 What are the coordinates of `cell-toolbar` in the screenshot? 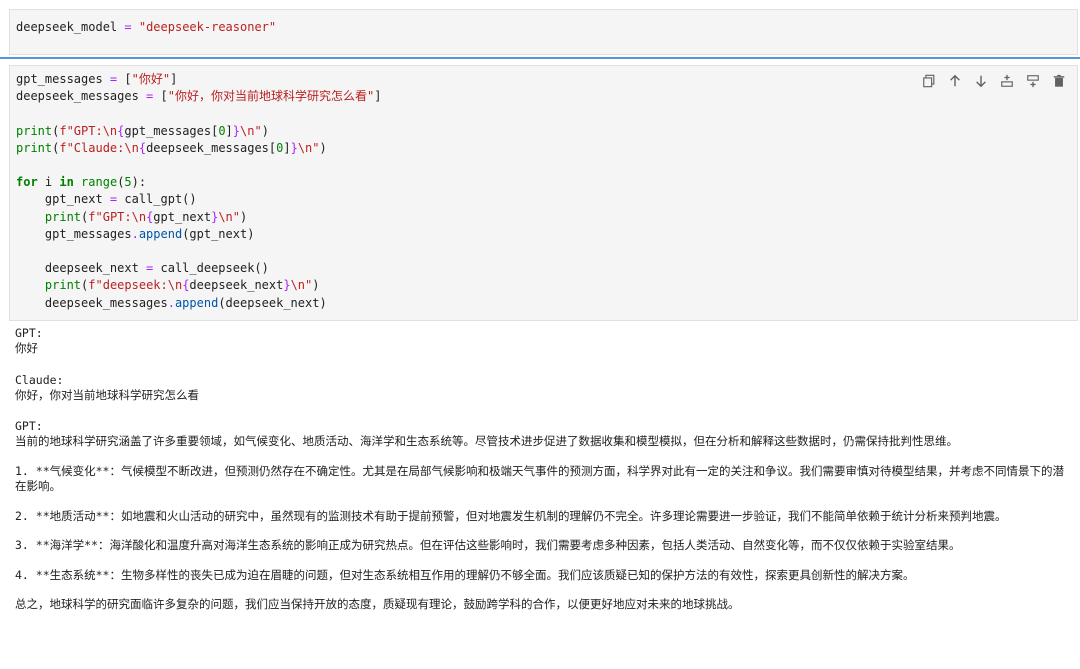 It's located at (994, 81).